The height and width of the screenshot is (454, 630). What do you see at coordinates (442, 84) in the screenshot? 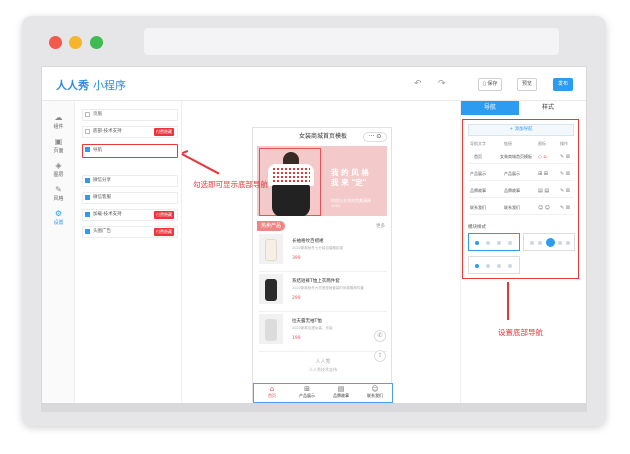
I see `redo-icon: ↷` at bounding box center [442, 84].